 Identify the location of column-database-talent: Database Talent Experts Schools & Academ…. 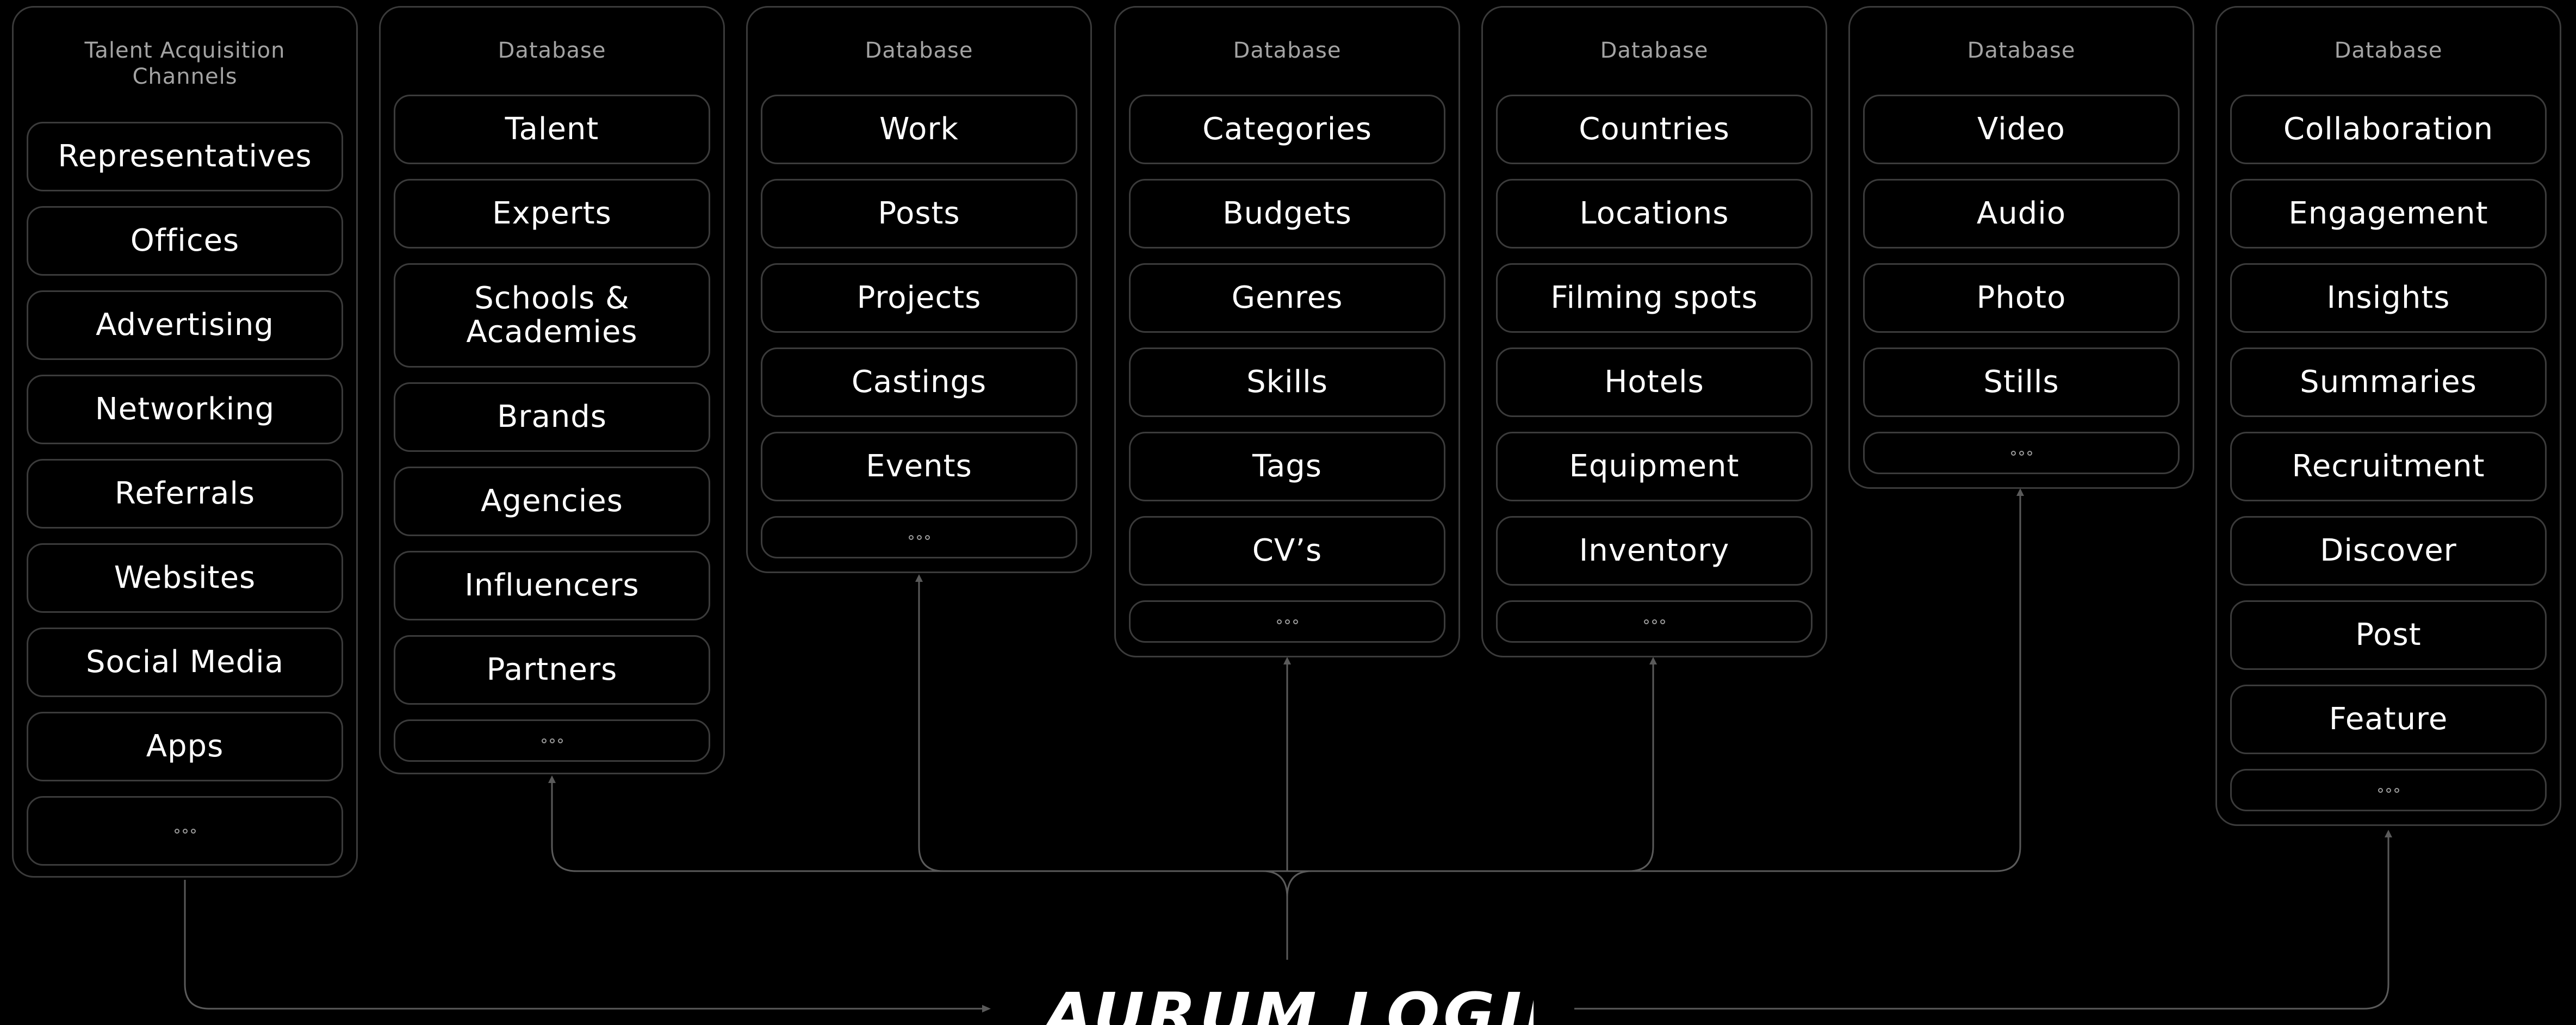
(552, 390).